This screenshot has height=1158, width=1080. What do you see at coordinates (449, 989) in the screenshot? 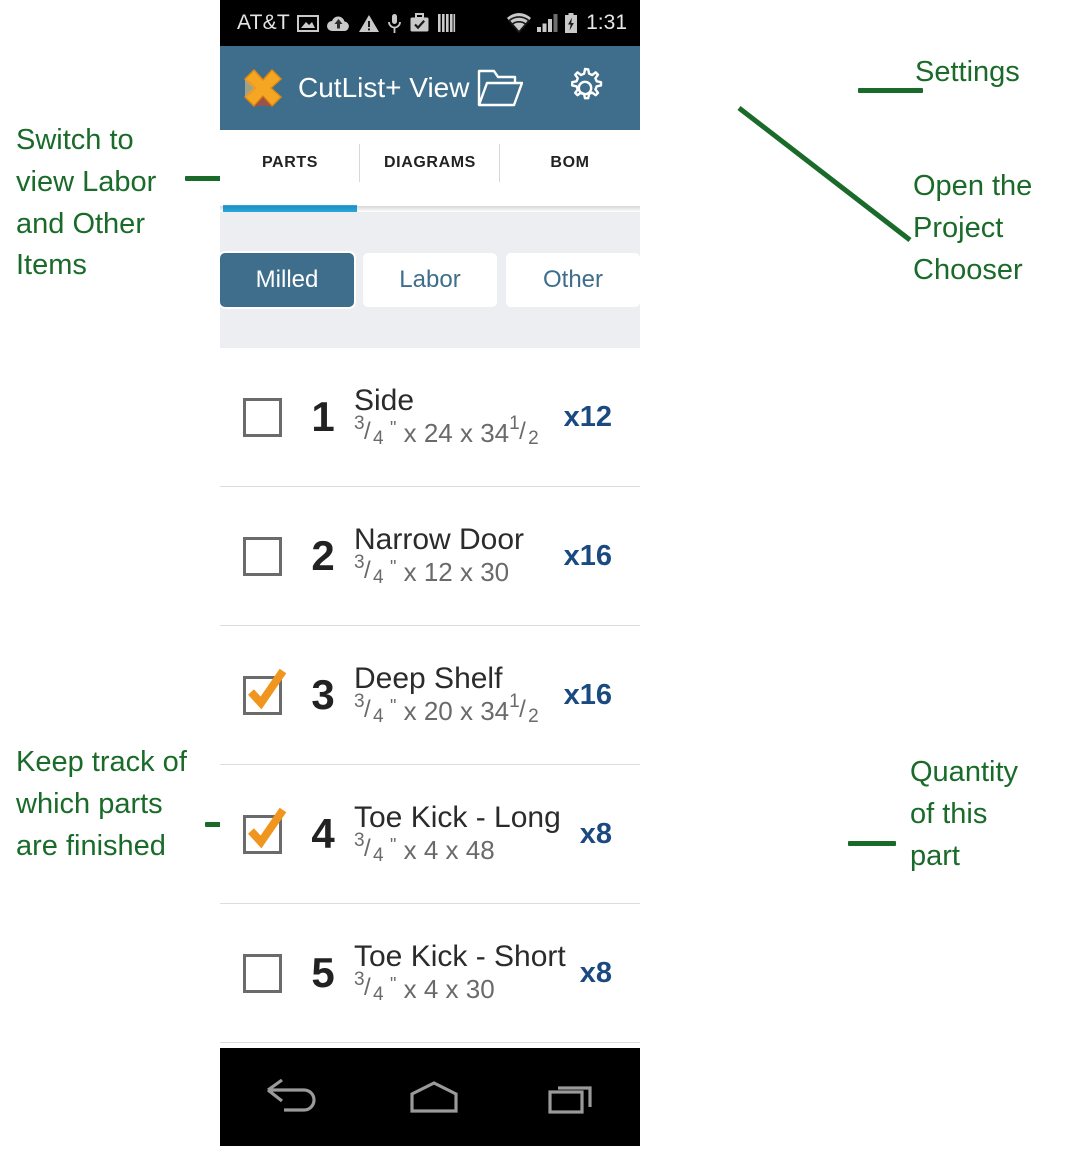
I see `dimension-text: x 4 x 30` at bounding box center [449, 989].